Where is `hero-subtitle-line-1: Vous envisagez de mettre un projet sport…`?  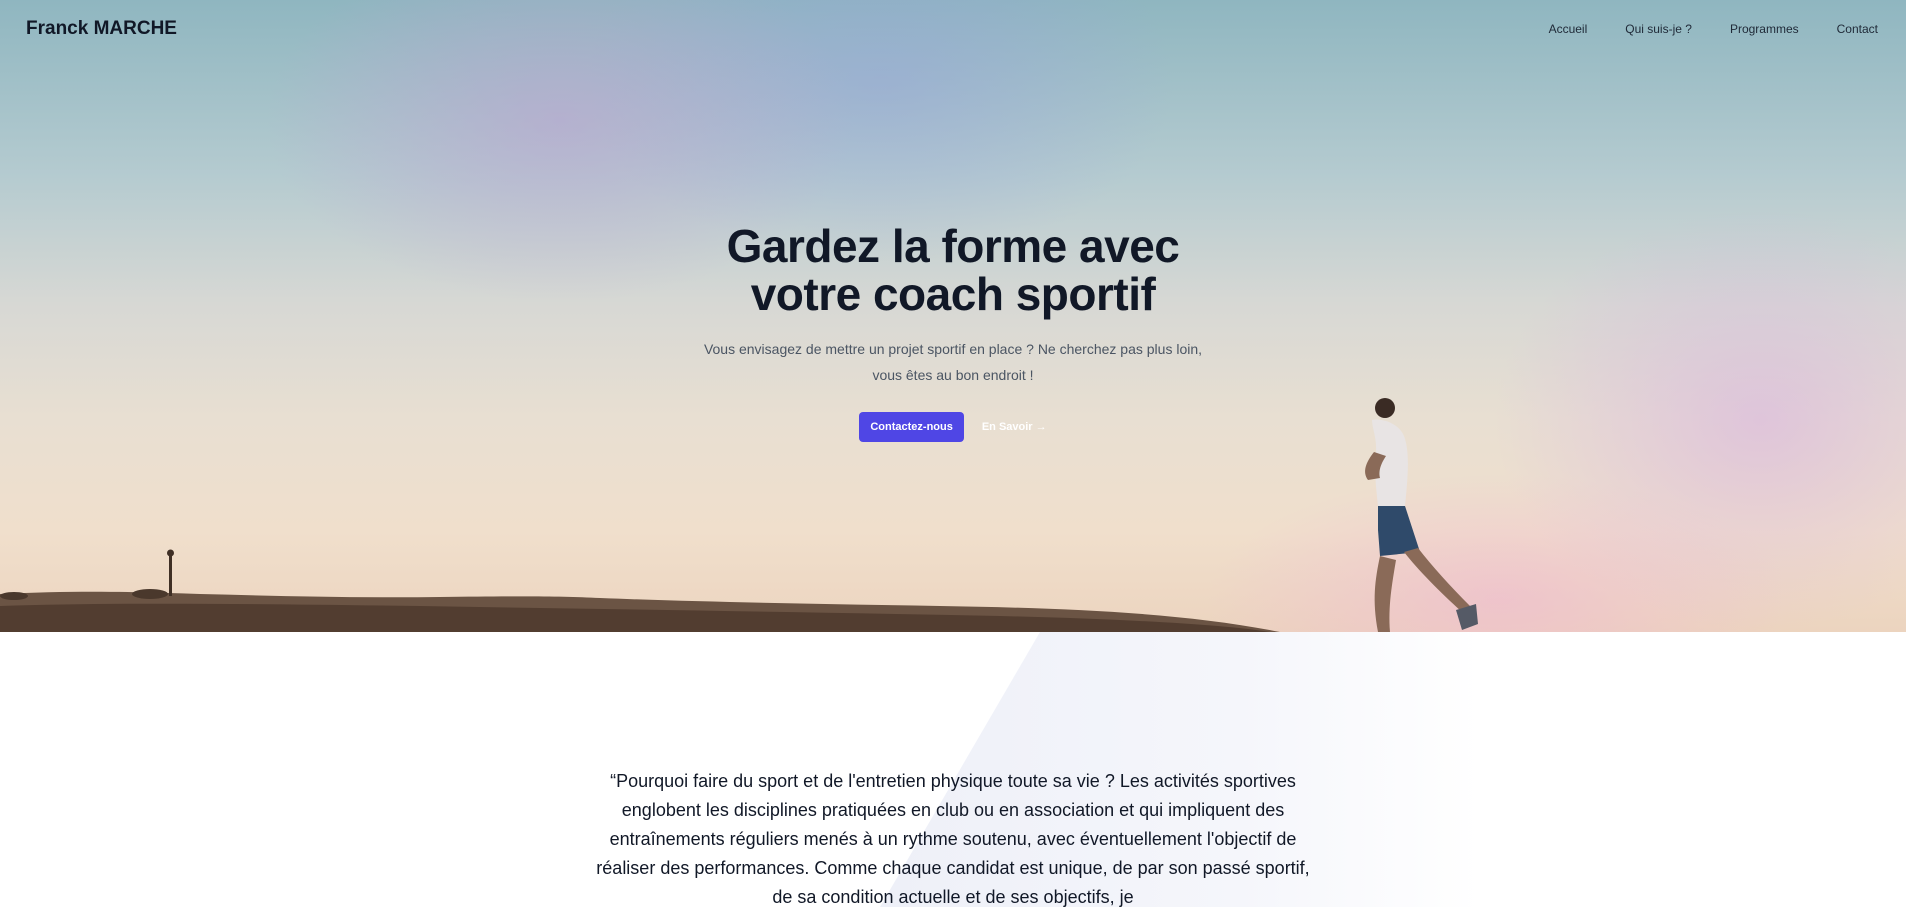
hero-subtitle-line-1: Vous envisagez de mettre un projet sport… is located at coordinates (953, 349).